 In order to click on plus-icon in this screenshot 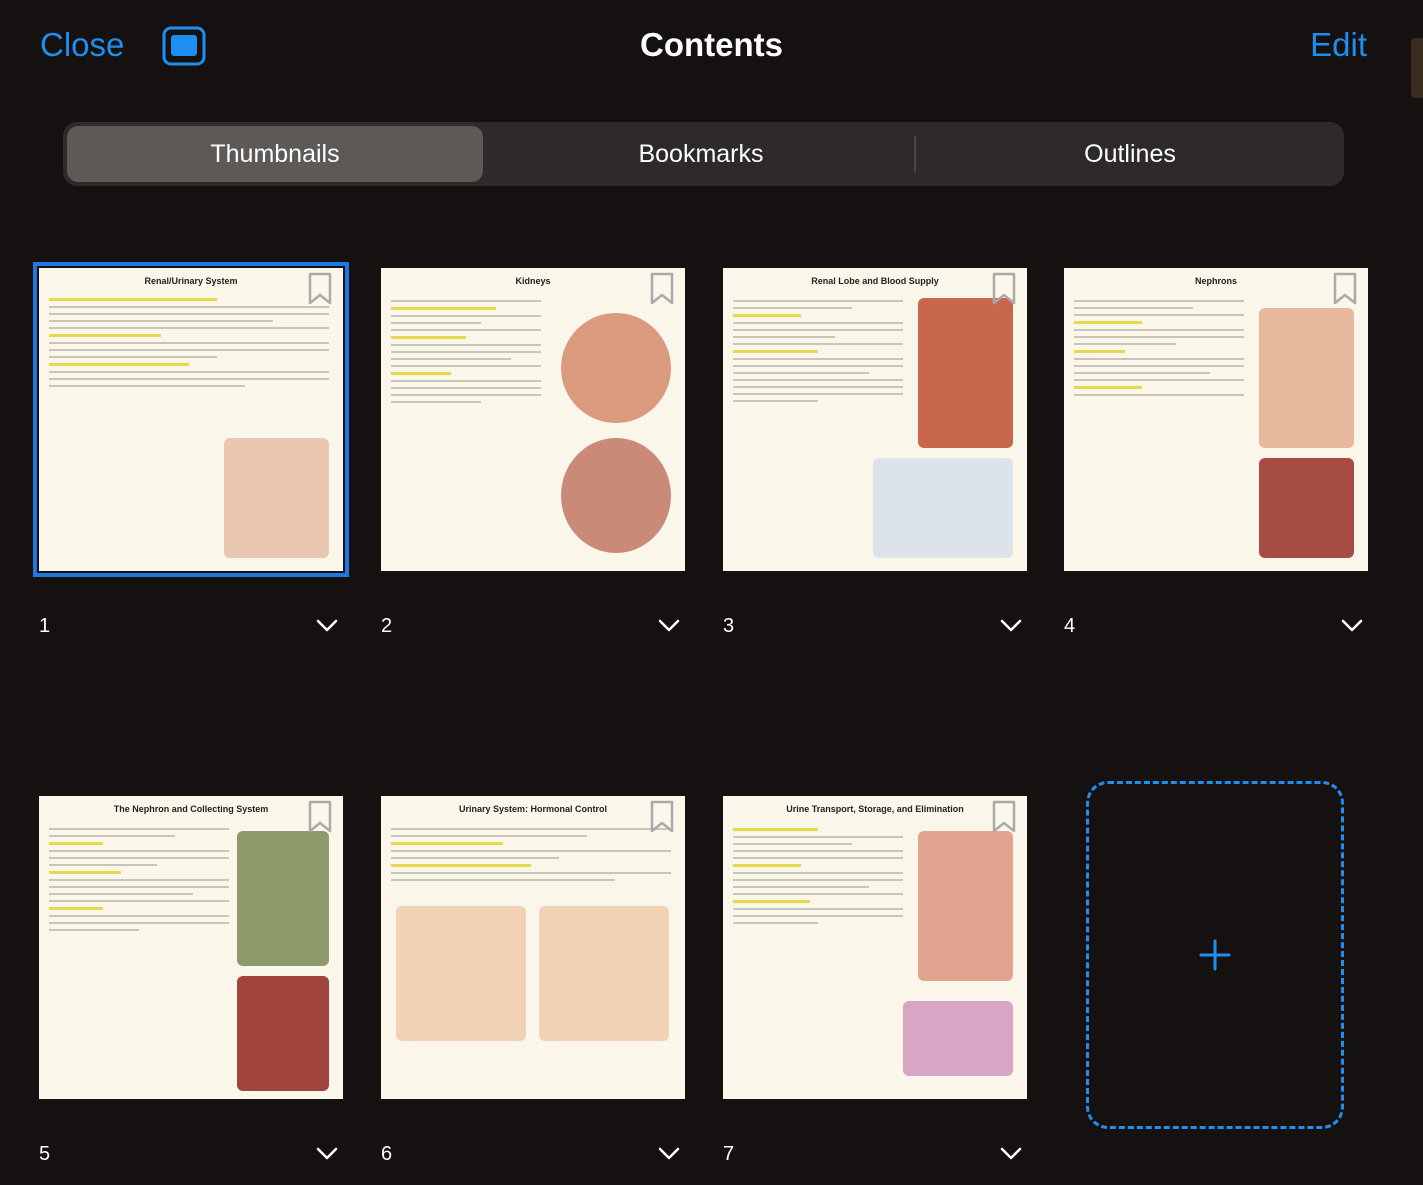, I will do `click(1215, 955)`.